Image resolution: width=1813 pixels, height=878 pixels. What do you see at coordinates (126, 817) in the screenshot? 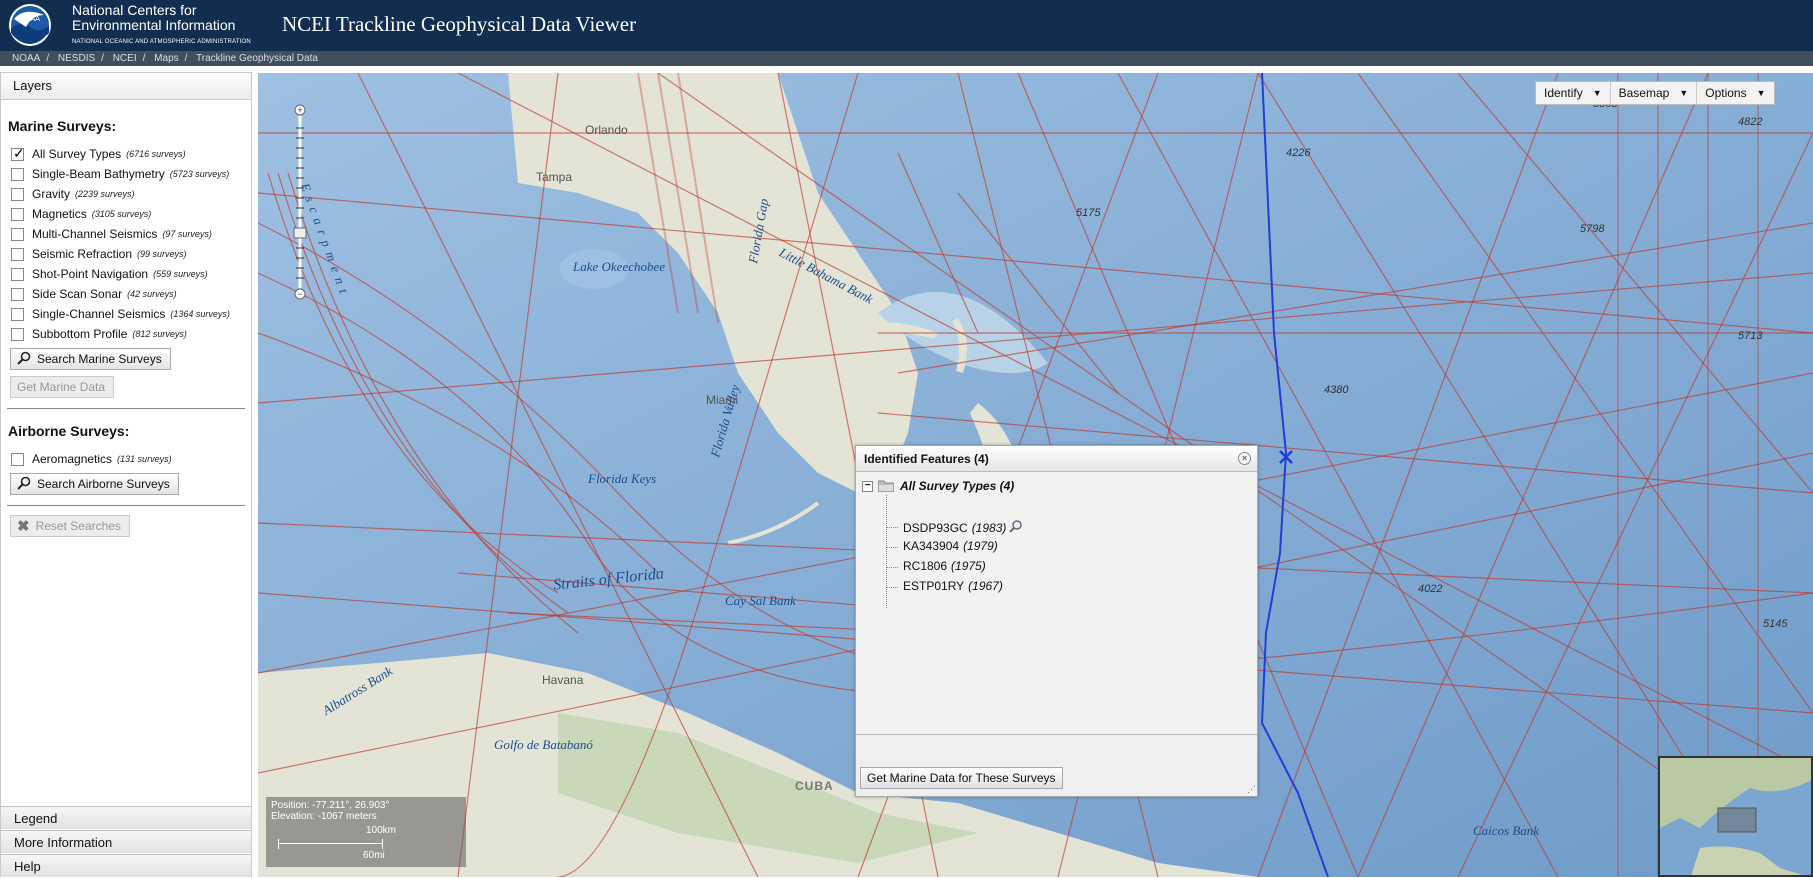
I see `accordion-legend: Legend` at bounding box center [126, 817].